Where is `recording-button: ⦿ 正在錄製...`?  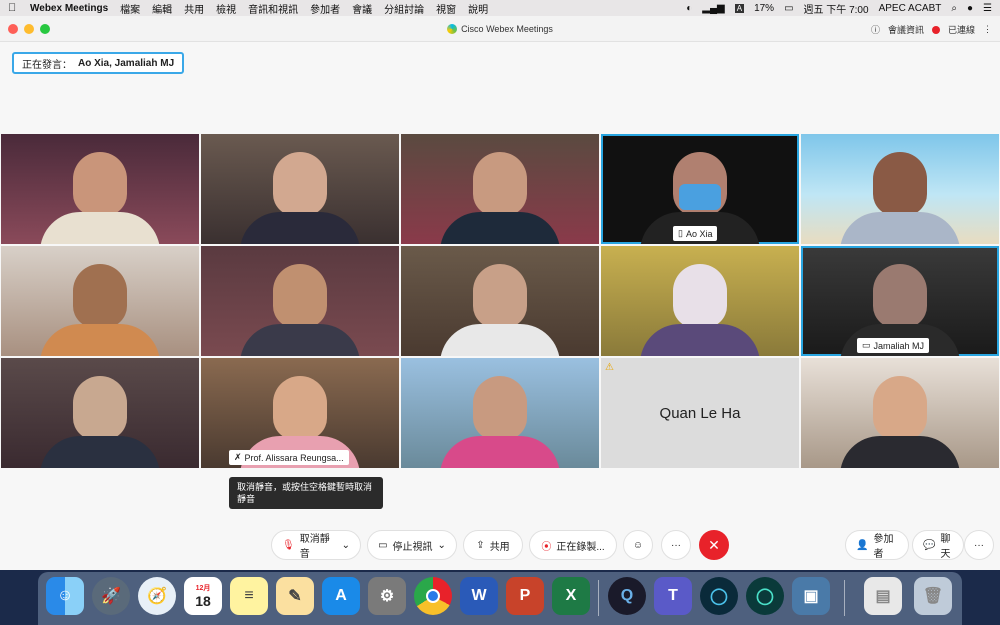
recording-button: ⦿ 正在錄製... is located at coordinates (573, 545).